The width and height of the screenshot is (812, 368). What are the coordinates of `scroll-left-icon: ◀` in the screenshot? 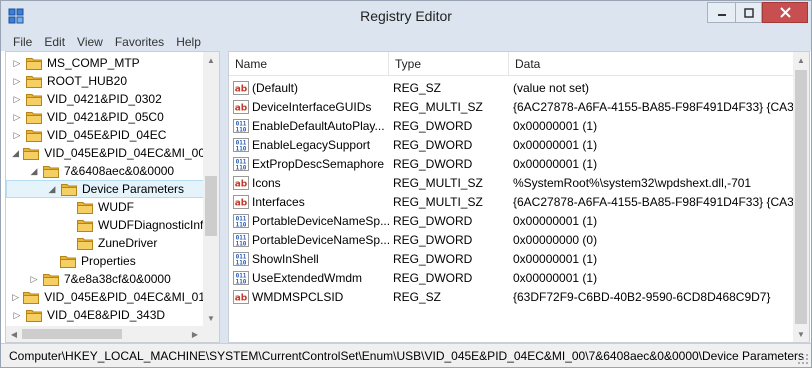 It's located at (14, 334).